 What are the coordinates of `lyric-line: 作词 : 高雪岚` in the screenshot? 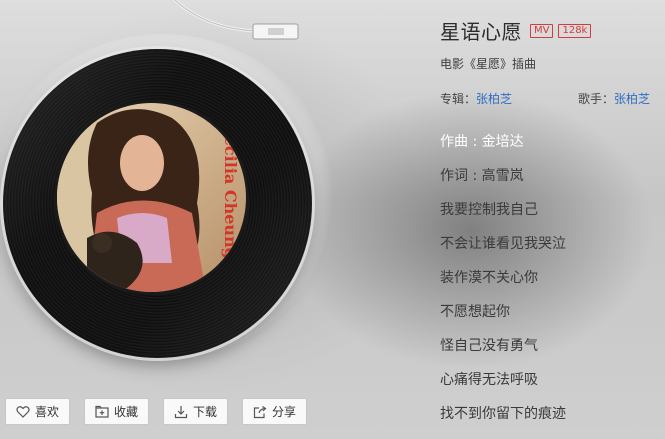 It's located at (482, 176).